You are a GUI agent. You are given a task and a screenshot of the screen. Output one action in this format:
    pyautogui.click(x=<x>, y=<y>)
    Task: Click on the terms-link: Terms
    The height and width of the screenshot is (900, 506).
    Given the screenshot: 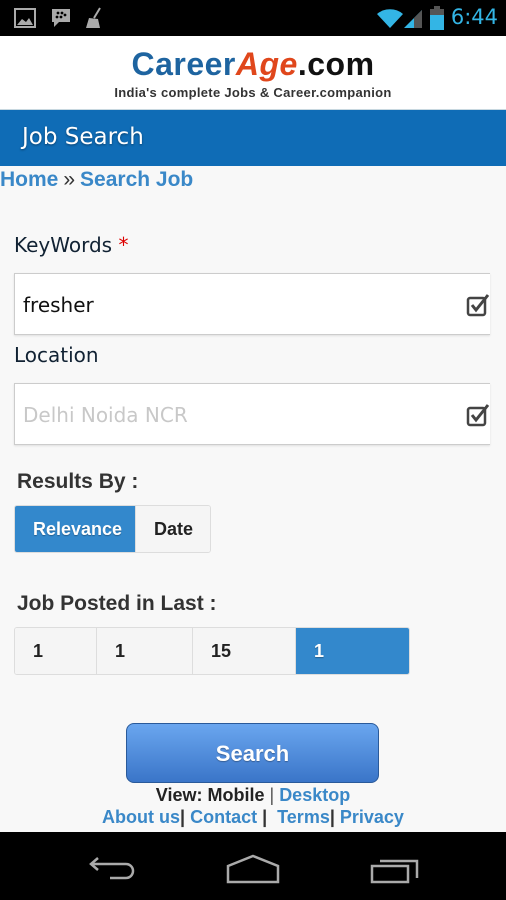 What is the action you would take?
    pyautogui.click(x=303, y=817)
    